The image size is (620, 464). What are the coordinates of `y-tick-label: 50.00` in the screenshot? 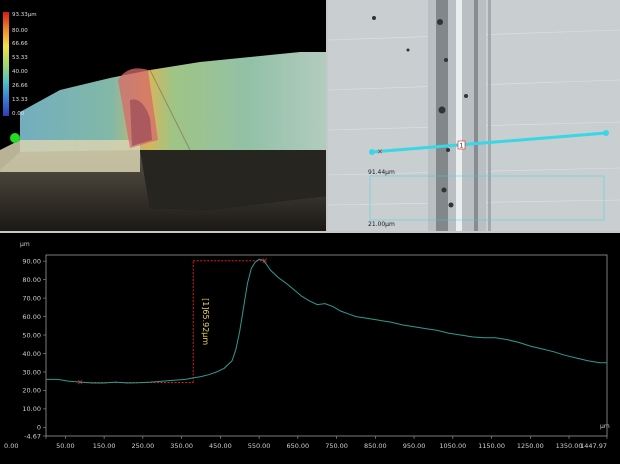 It's located at (31, 335).